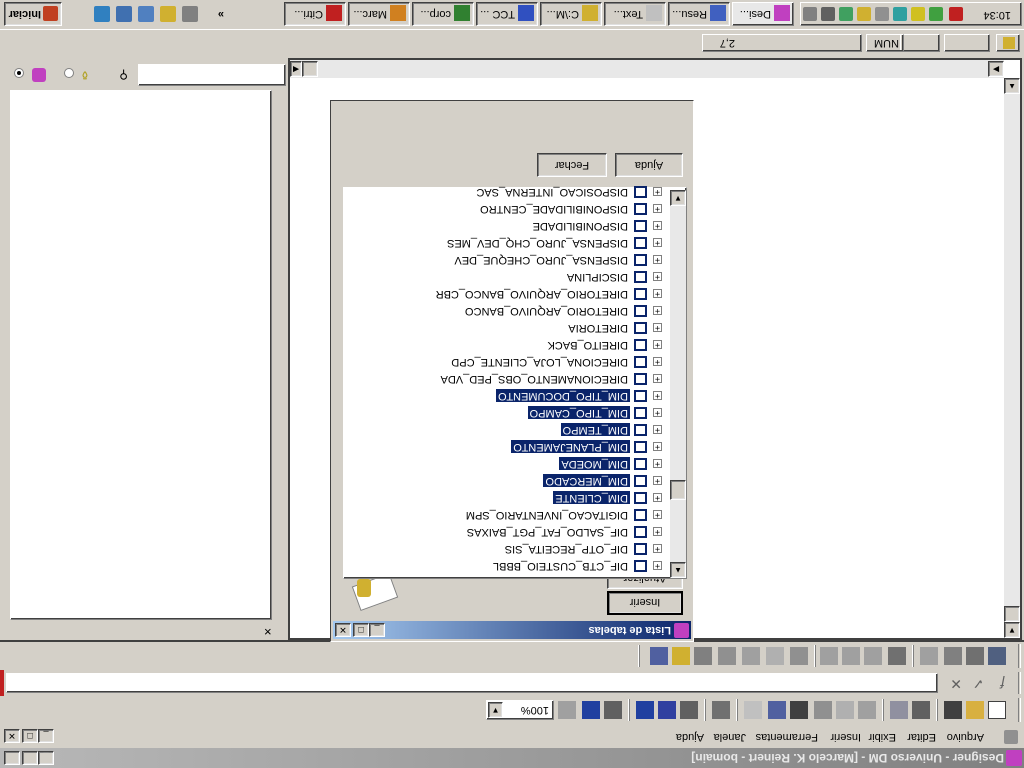 The image size is (1024, 768). Describe the element at coordinates (953, 656) in the screenshot. I see `condition-icon` at that location.